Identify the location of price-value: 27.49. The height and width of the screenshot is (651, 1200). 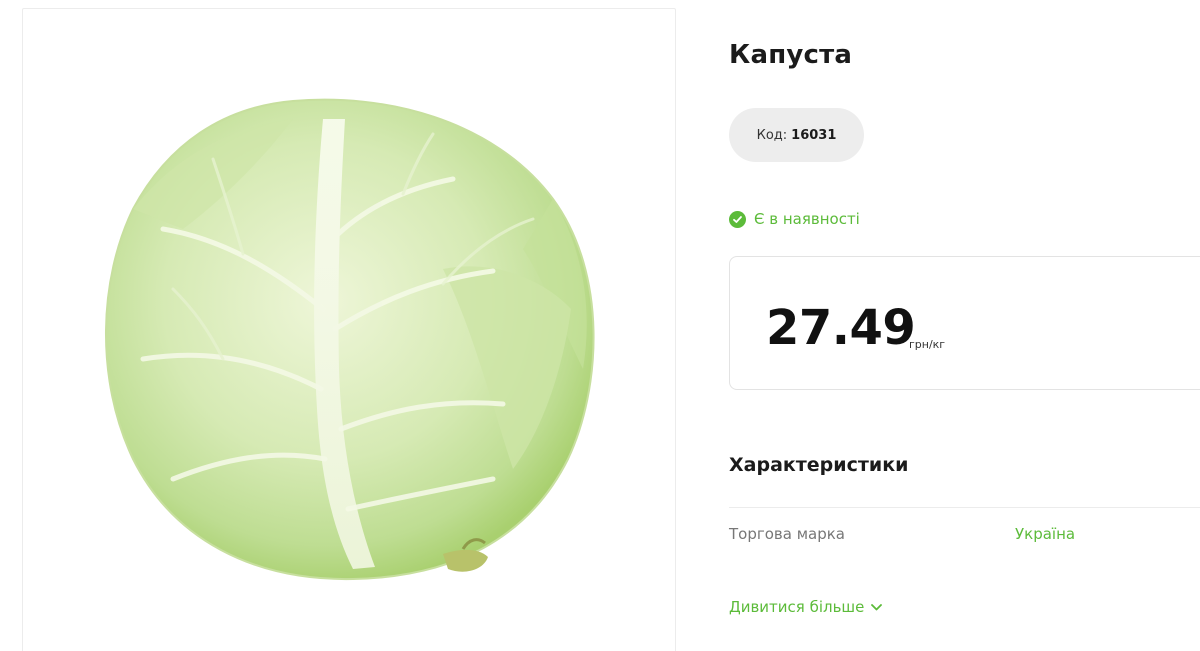
(841, 328).